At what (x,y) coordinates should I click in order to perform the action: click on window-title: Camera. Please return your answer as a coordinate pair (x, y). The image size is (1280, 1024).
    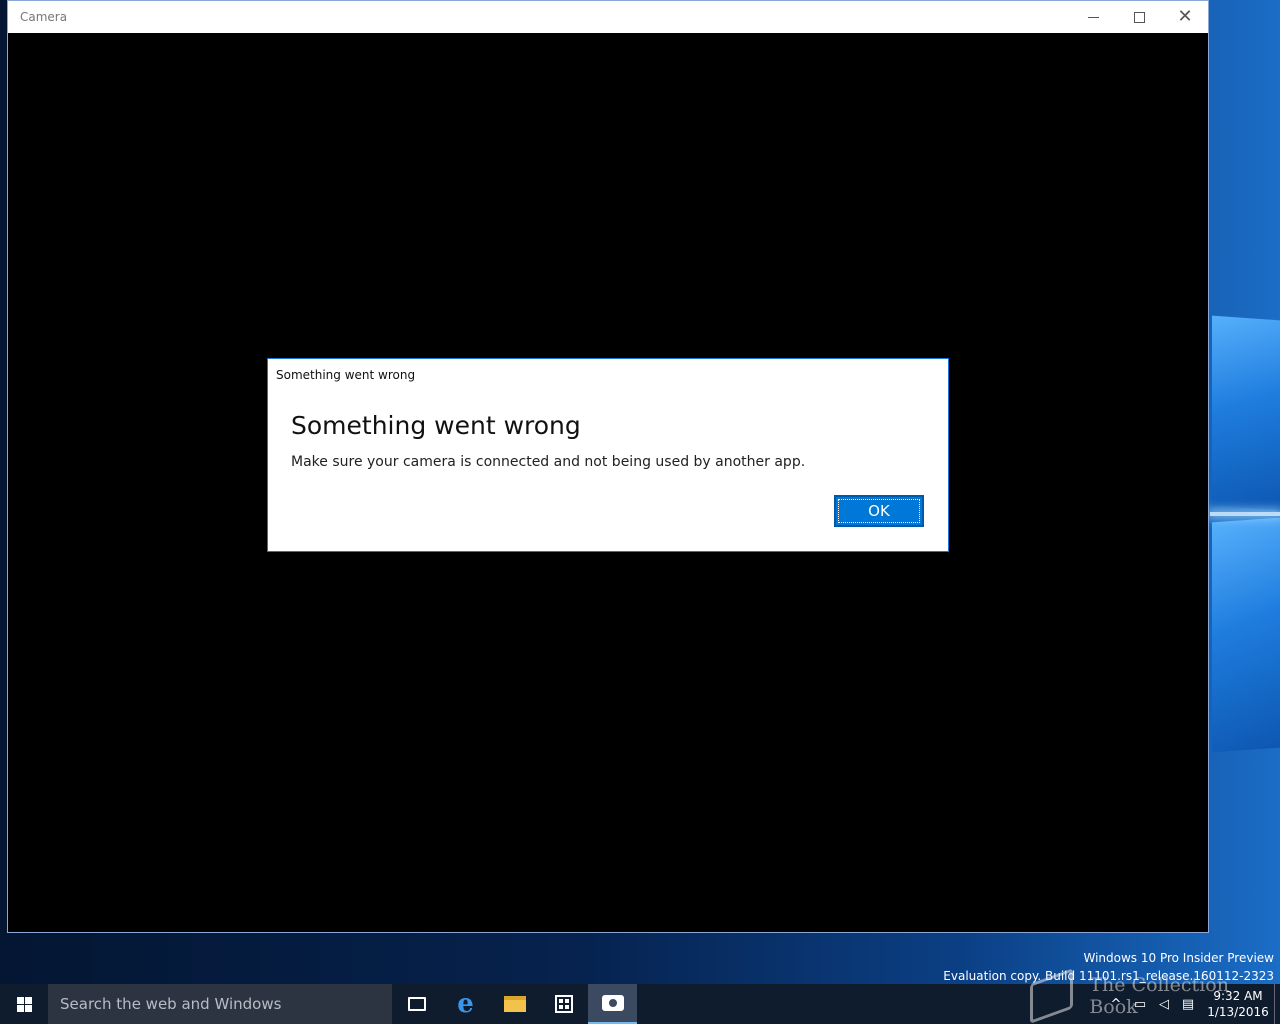
    Looking at the image, I should click on (44, 17).